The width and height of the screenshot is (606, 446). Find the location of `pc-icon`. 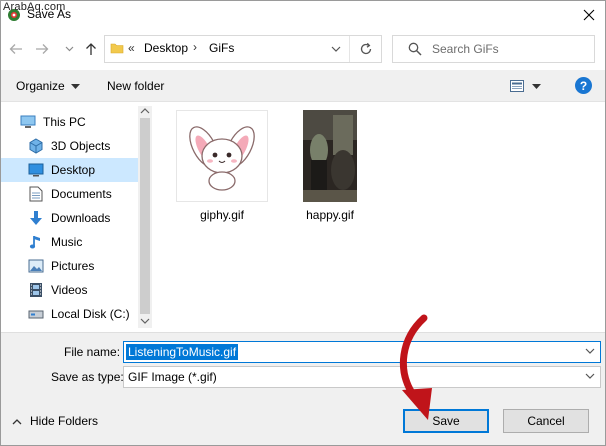

pc-icon is located at coordinates (28, 122).